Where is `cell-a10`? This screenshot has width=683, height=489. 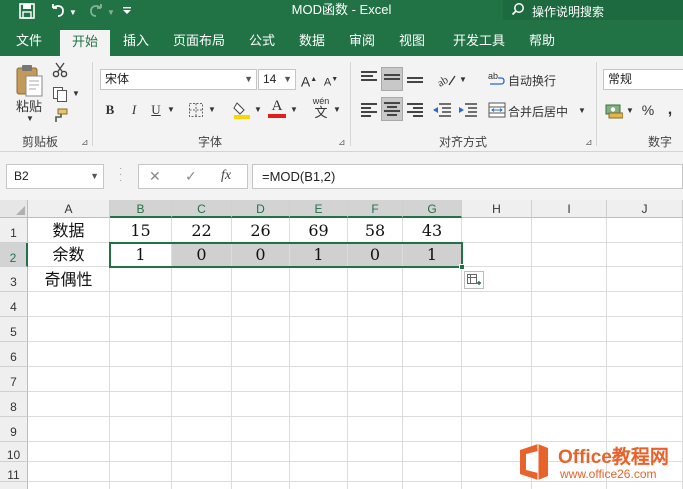
cell-a10 is located at coordinates (69, 452).